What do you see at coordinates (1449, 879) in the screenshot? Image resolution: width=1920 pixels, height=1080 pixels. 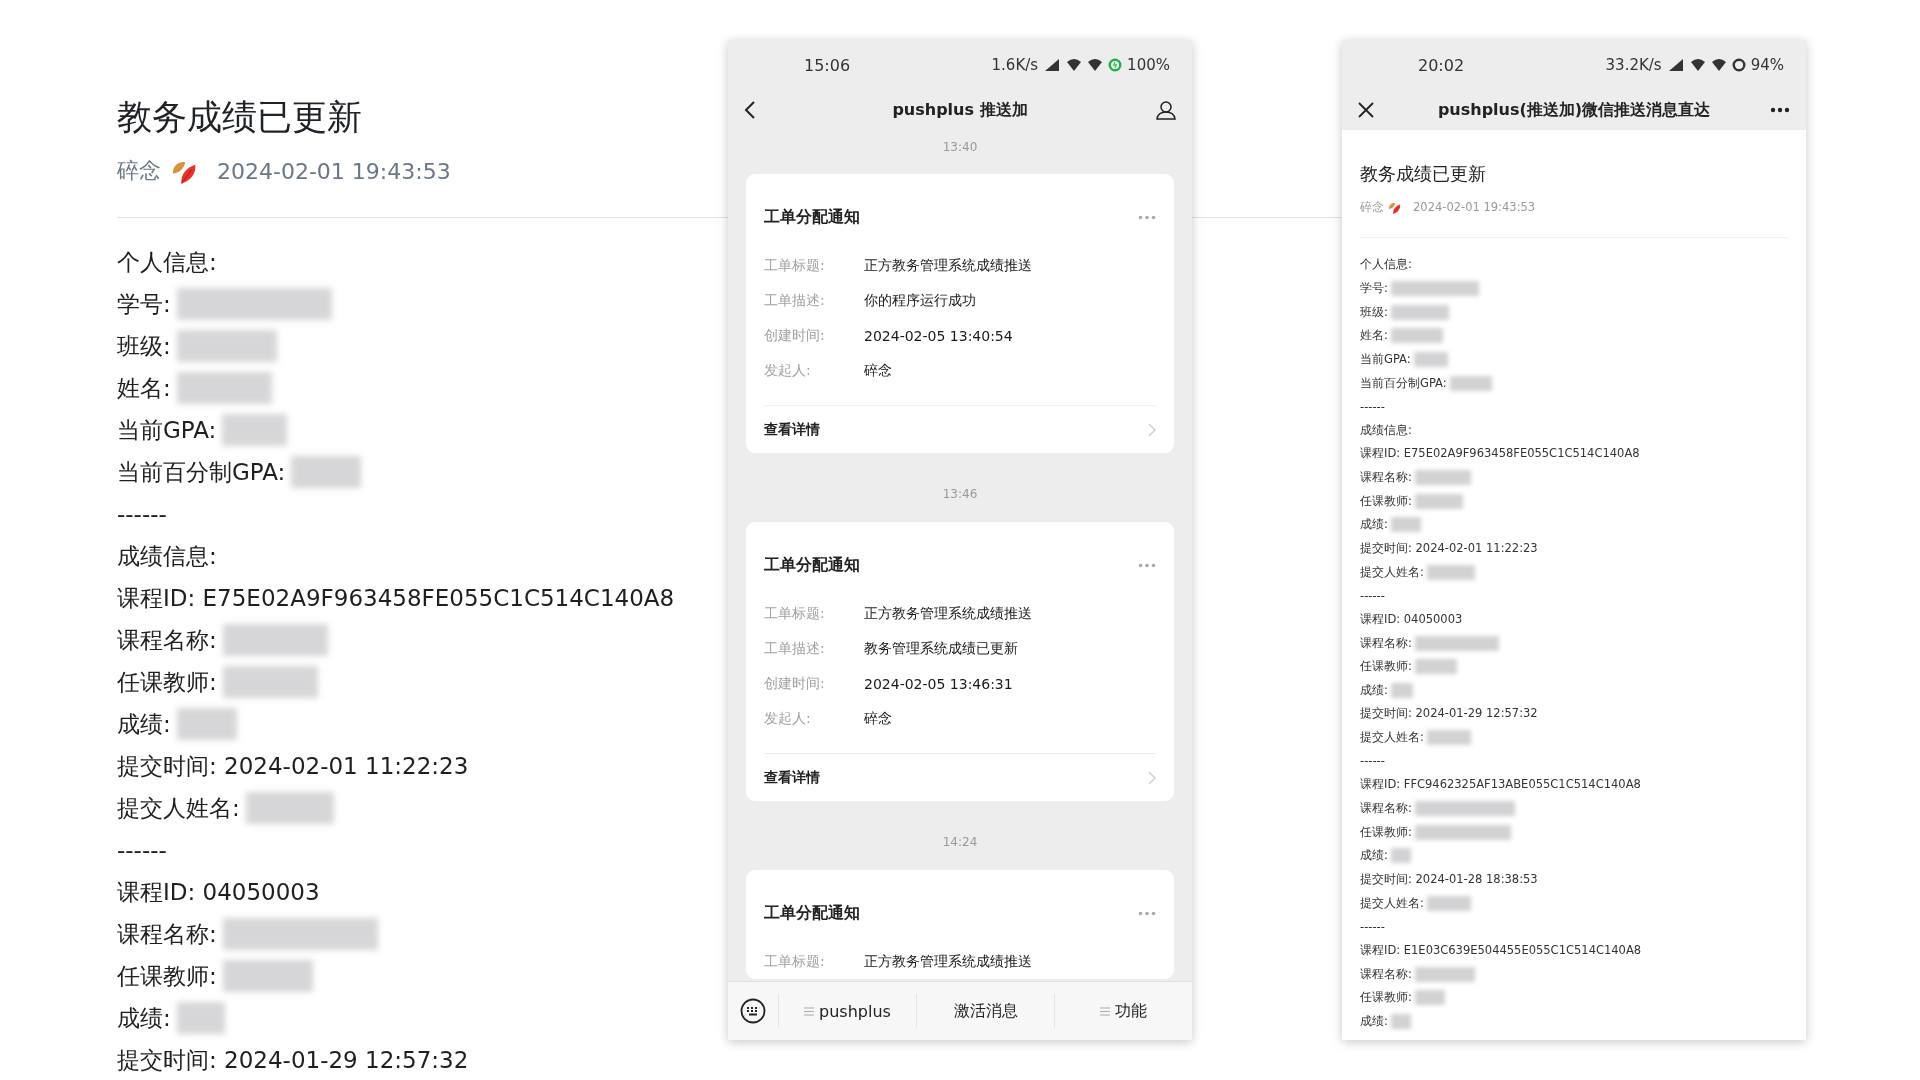 I see `text-line: 提交时间: 2024-01-28 18:38:53` at bounding box center [1449, 879].